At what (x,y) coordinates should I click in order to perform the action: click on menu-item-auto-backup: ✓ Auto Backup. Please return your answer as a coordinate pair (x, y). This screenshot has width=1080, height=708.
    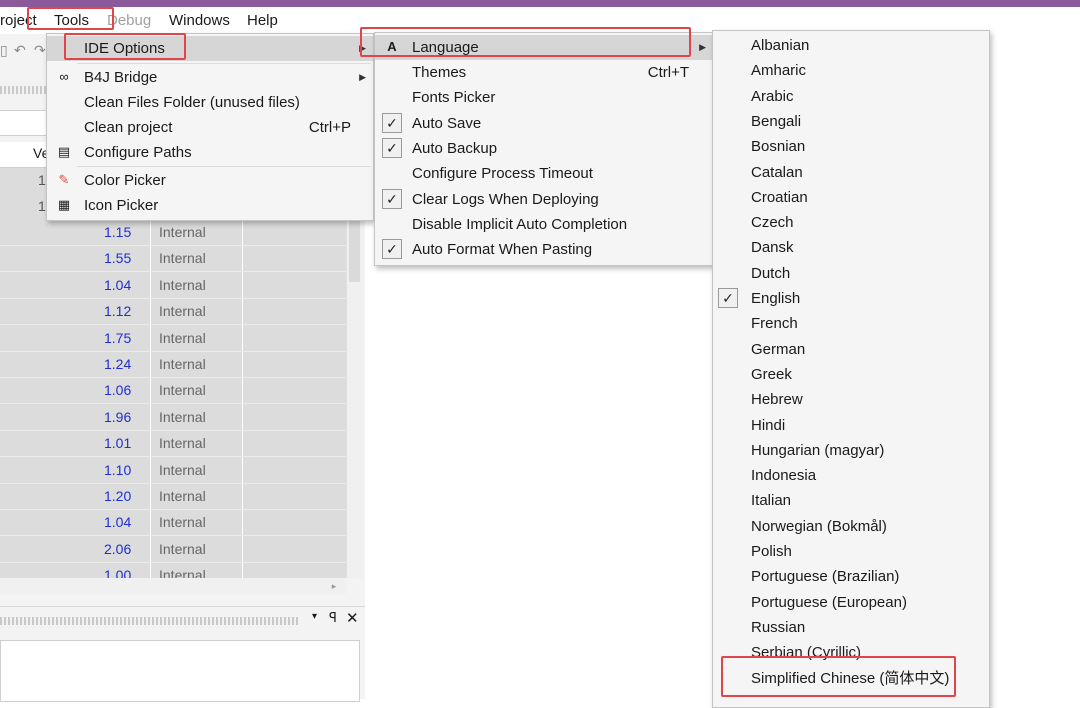
    Looking at the image, I should click on (544, 148).